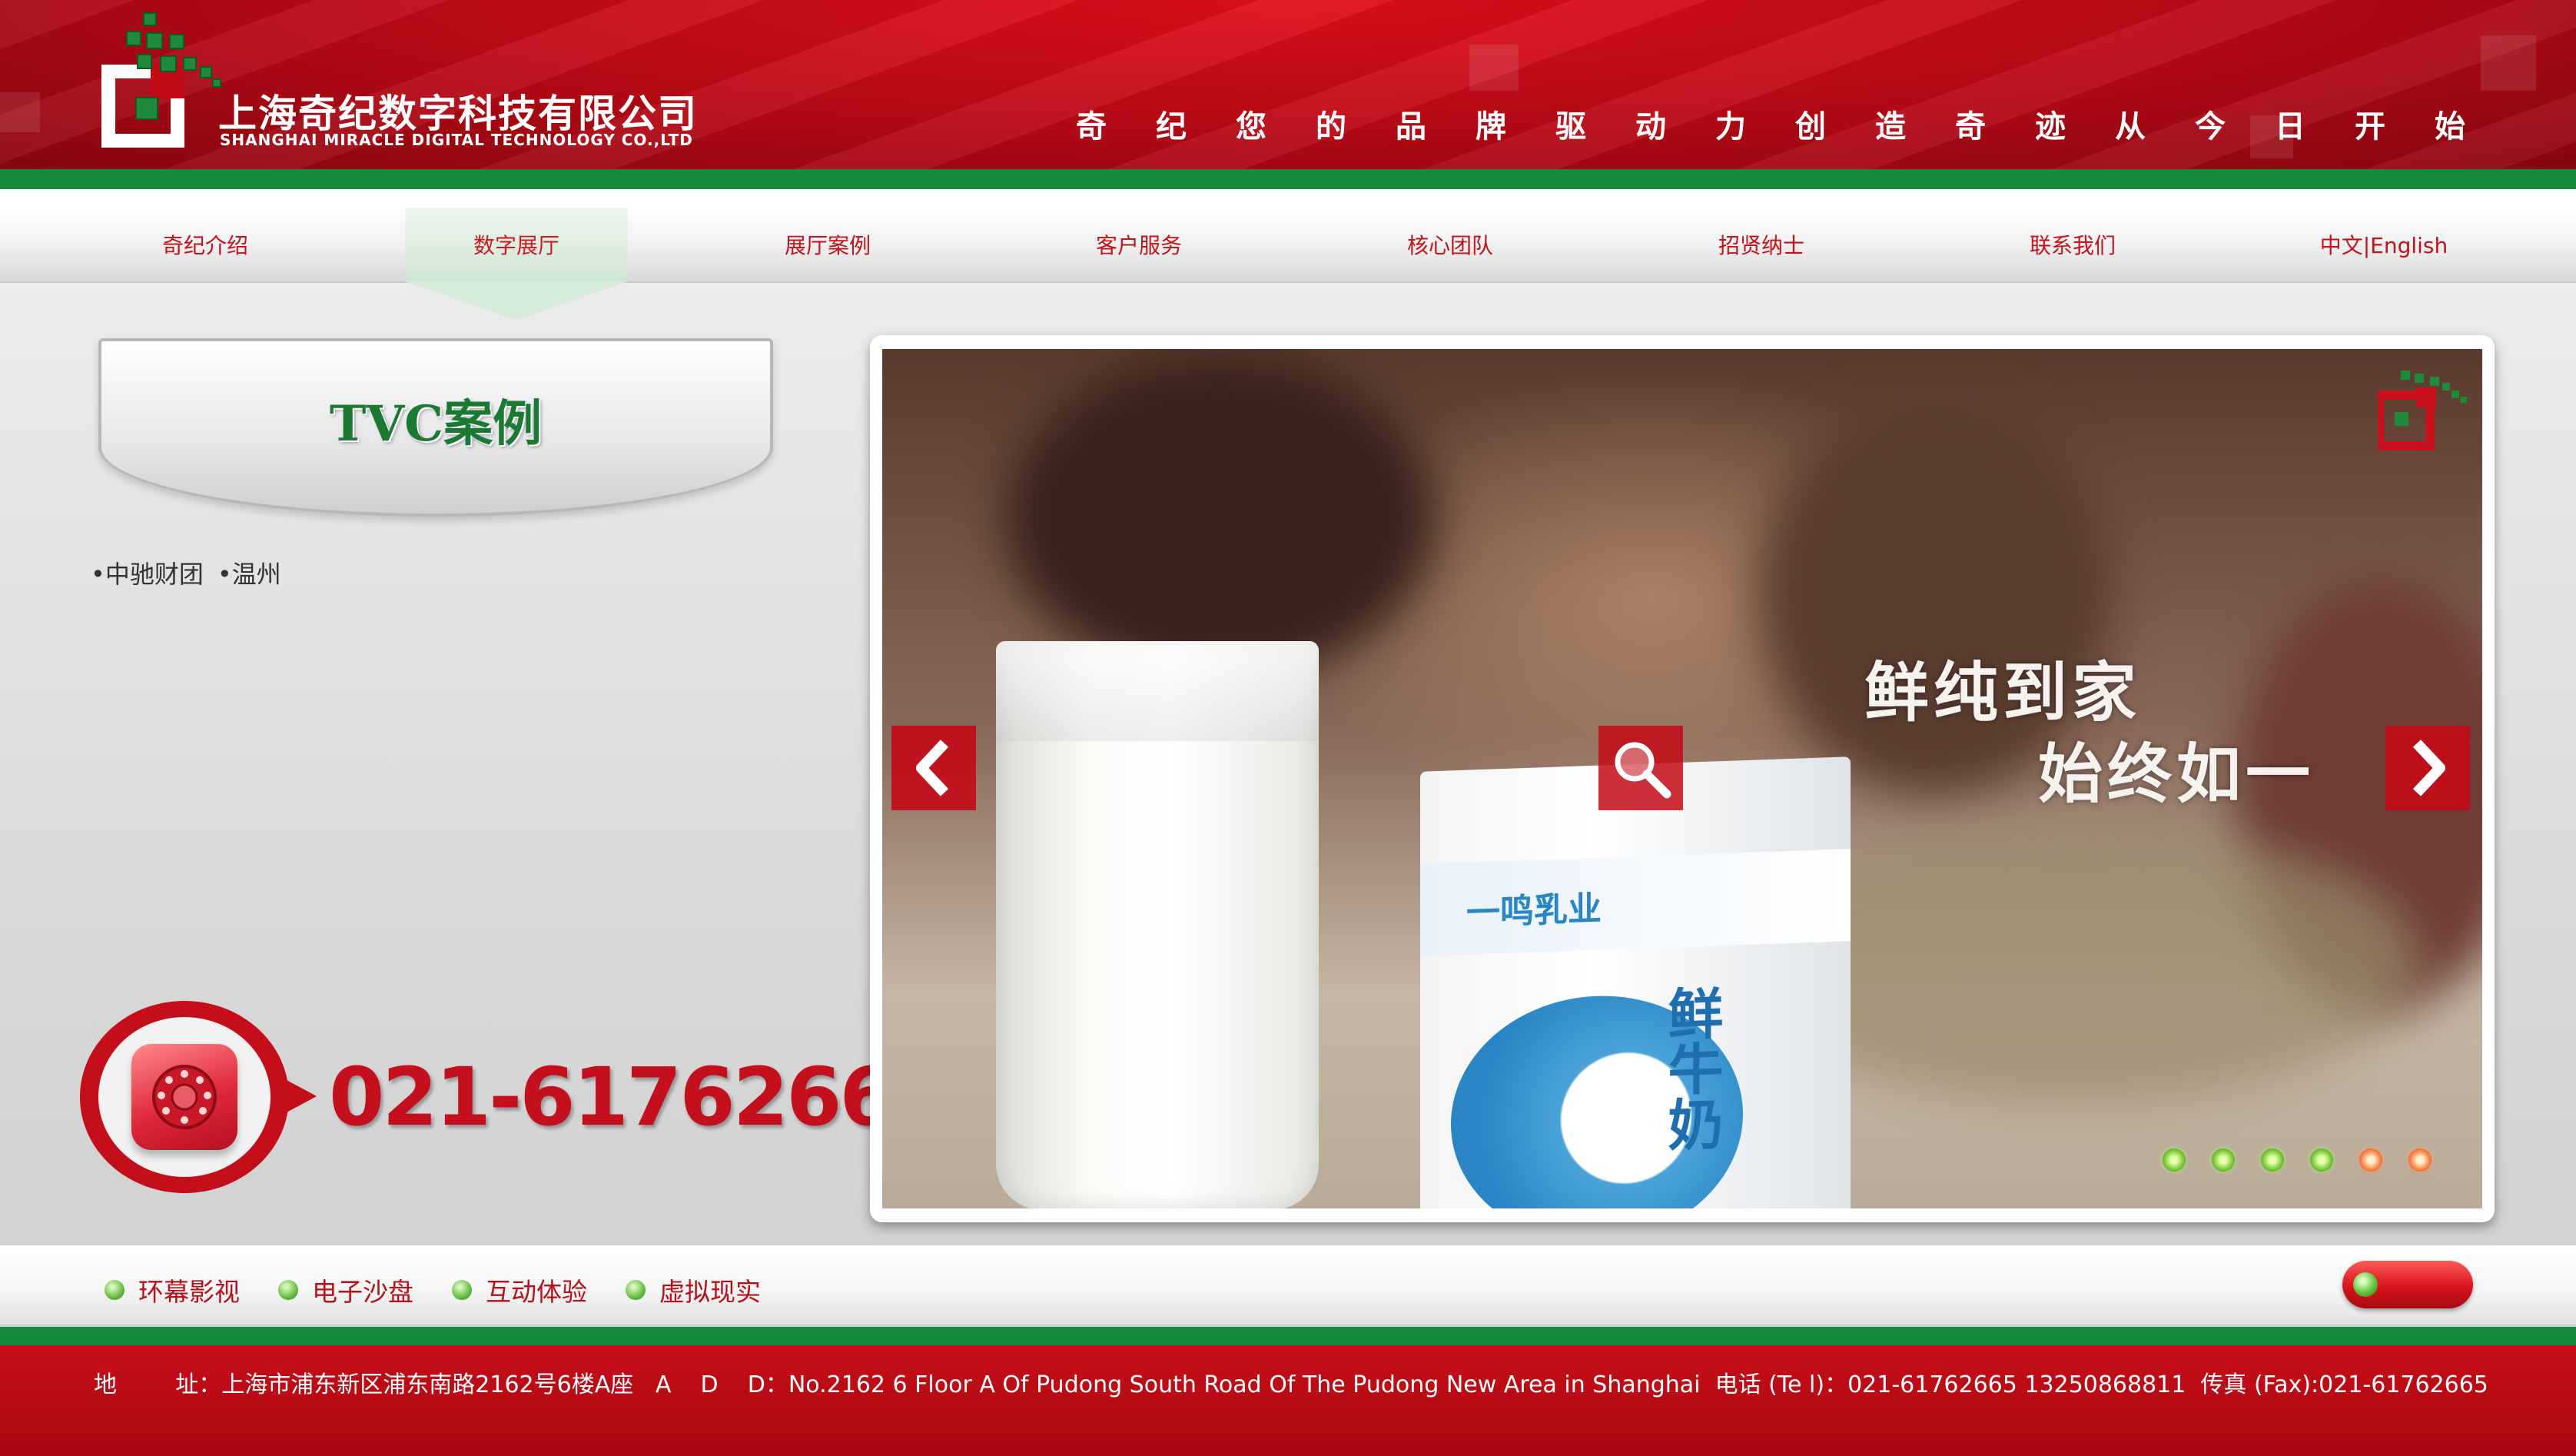  Describe the element at coordinates (1570, 126) in the screenshot. I see `slogan-char: 驱` at that location.